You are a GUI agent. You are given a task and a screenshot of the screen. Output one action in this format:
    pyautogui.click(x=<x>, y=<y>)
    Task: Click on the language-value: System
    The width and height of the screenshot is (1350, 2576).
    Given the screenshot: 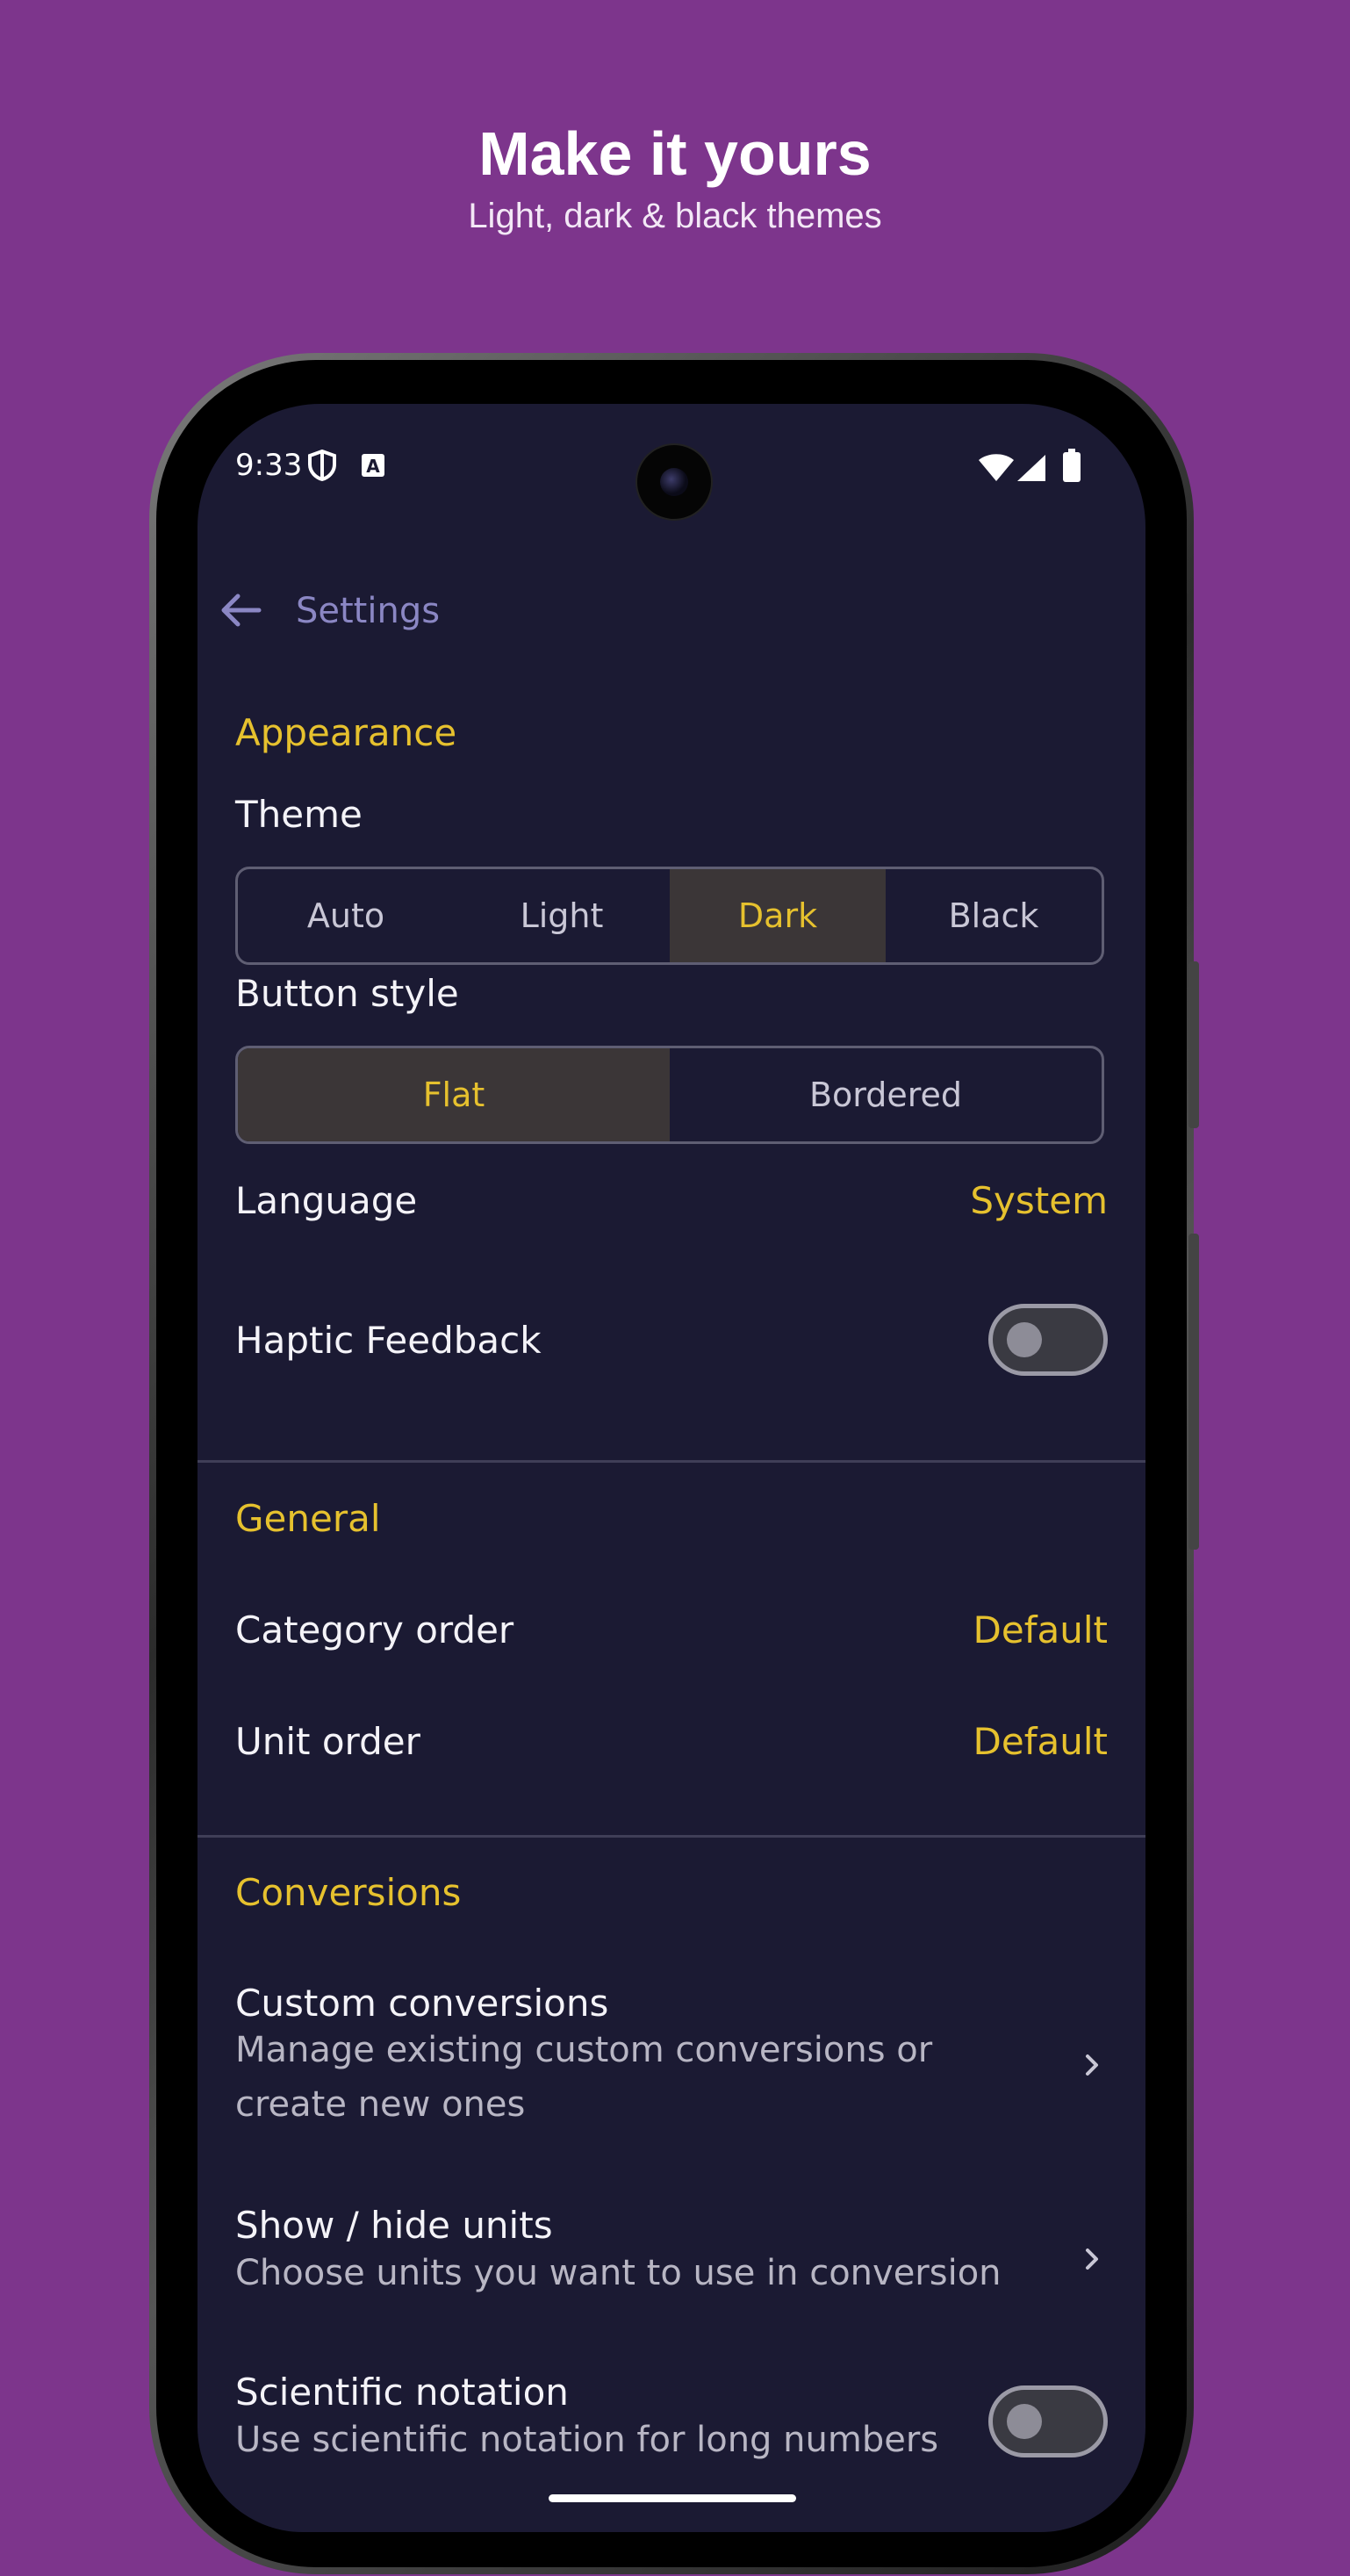 What is the action you would take?
    pyautogui.click(x=1039, y=1200)
    